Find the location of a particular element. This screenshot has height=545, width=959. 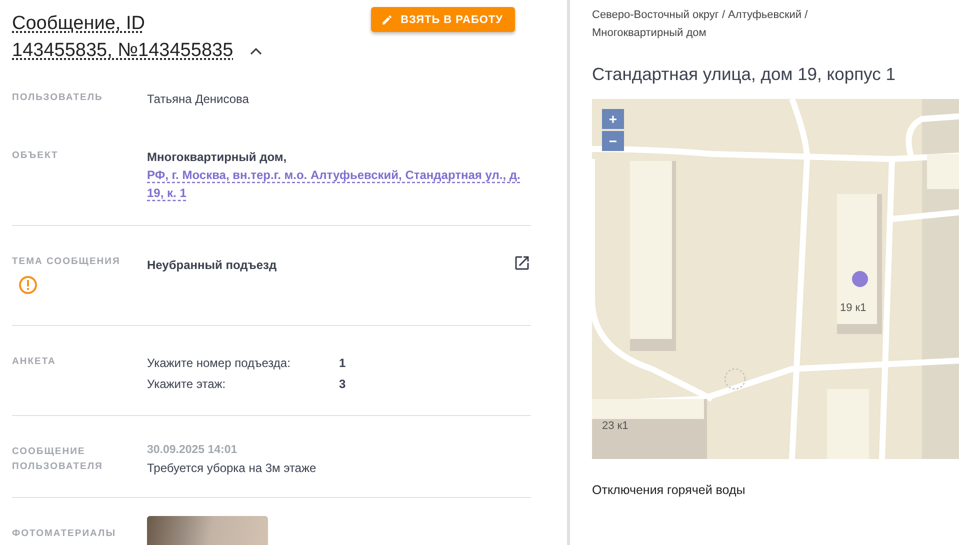

field-label: ОБЪЕКТ is located at coordinates (36, 156).